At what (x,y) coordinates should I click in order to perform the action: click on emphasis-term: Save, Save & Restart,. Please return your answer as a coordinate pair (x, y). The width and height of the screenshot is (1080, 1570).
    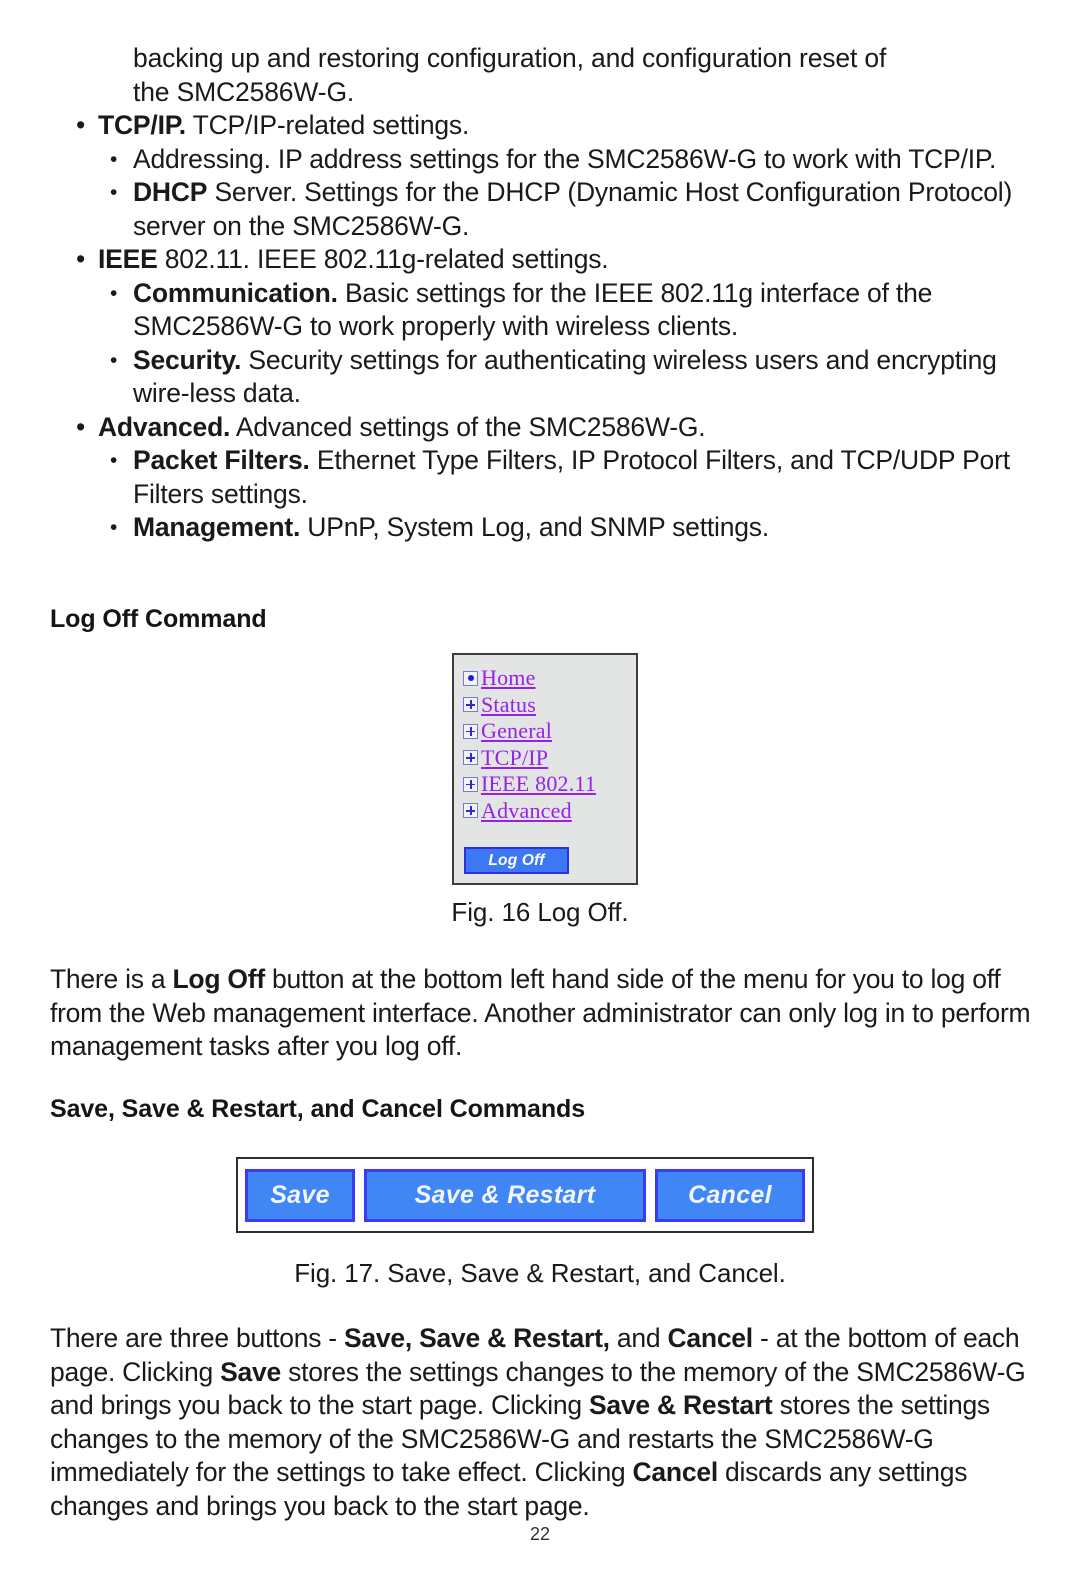
    Looking at the image, I should click on (477, 1338).